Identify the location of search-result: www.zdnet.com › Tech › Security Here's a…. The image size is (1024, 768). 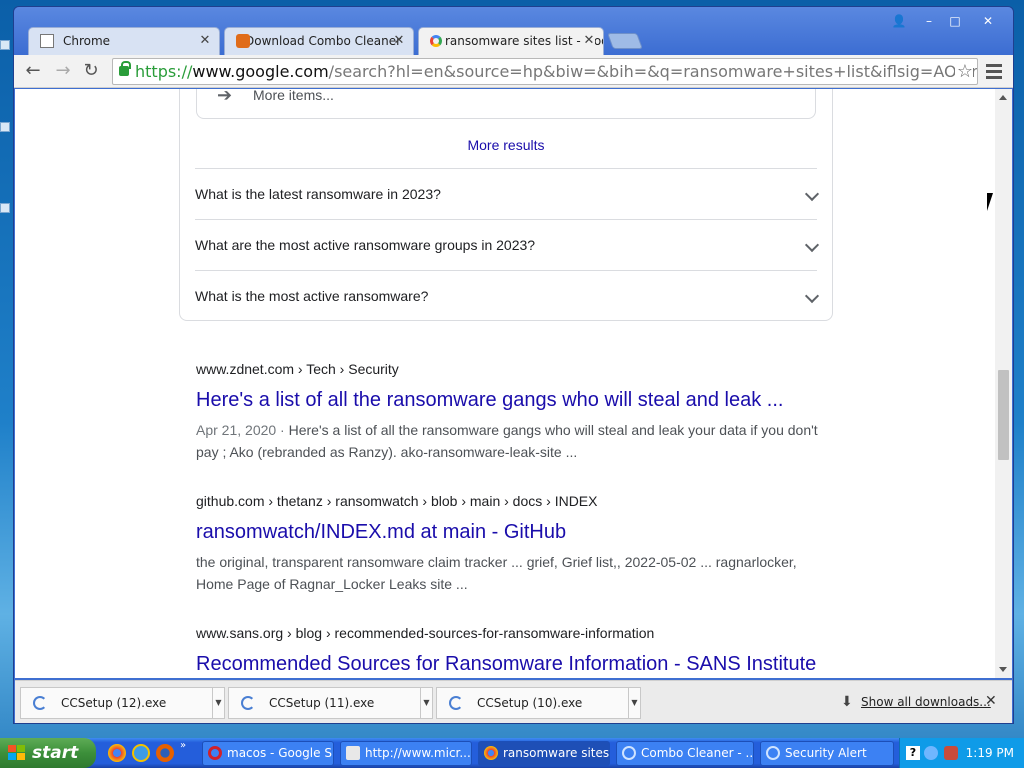
(511, 411).